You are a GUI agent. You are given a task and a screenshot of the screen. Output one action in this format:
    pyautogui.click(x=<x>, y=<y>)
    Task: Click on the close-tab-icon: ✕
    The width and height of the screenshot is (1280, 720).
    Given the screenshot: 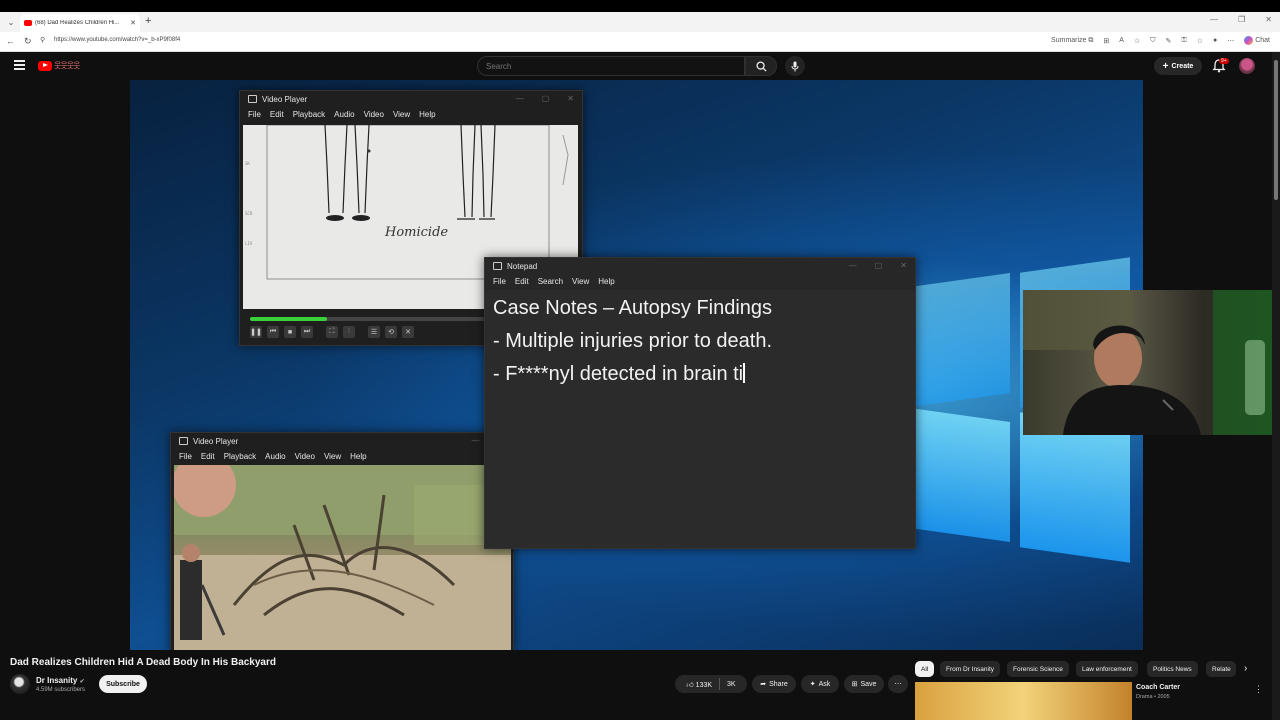 What is the action you would take?
    pyautogui.click(x=133, y=23)
    